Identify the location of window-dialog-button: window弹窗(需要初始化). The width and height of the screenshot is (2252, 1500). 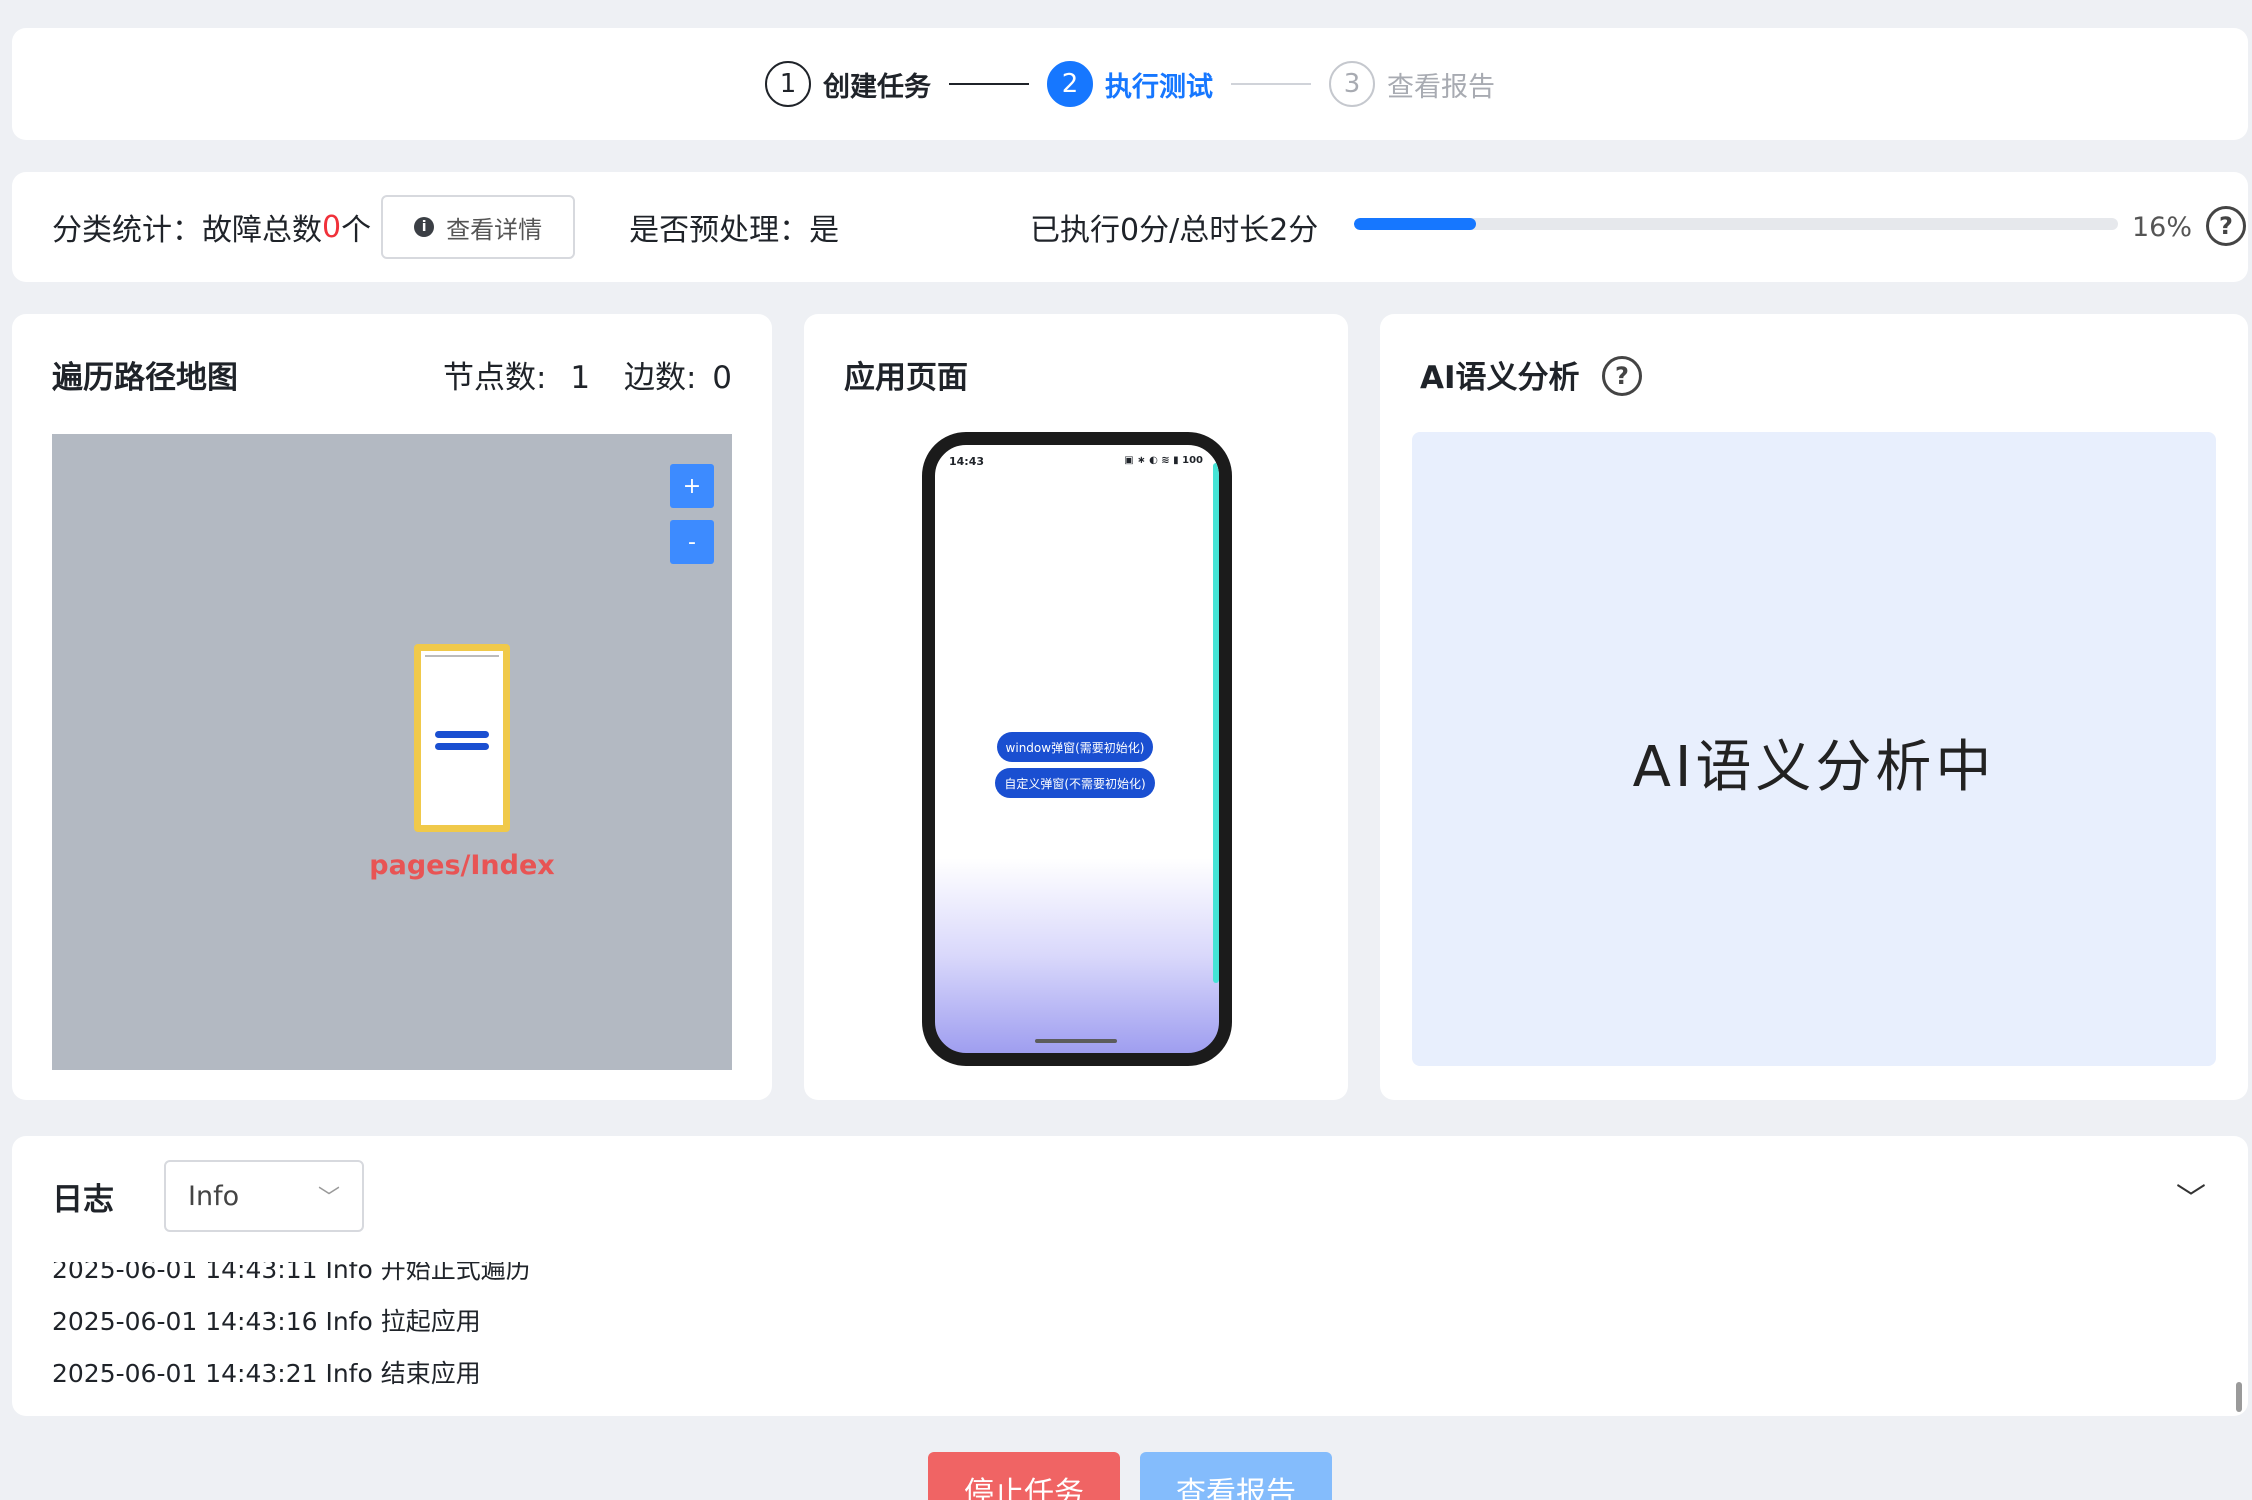
(1075, 747).